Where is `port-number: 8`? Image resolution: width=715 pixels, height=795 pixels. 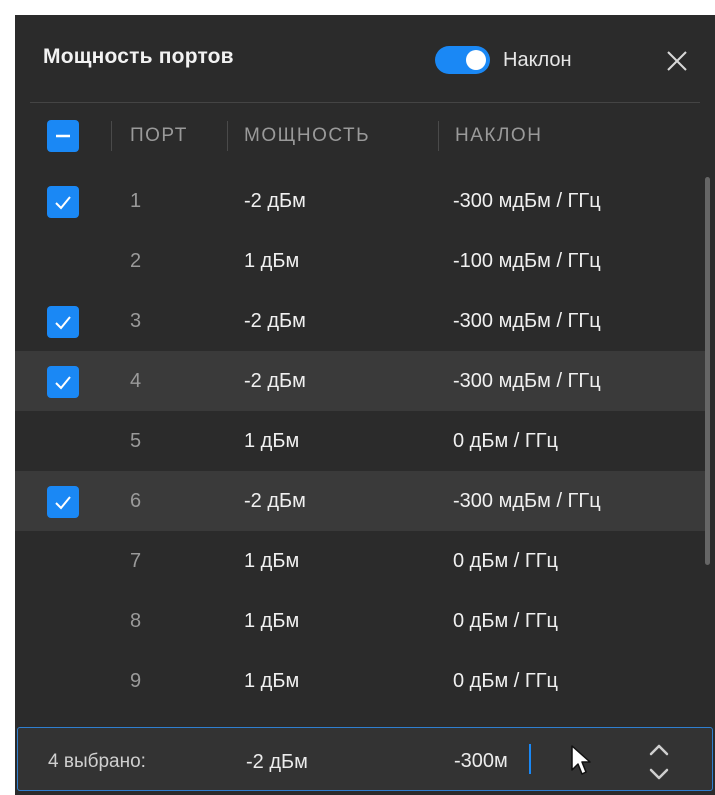
port-number: 8 is located at coordinates (136, 621).